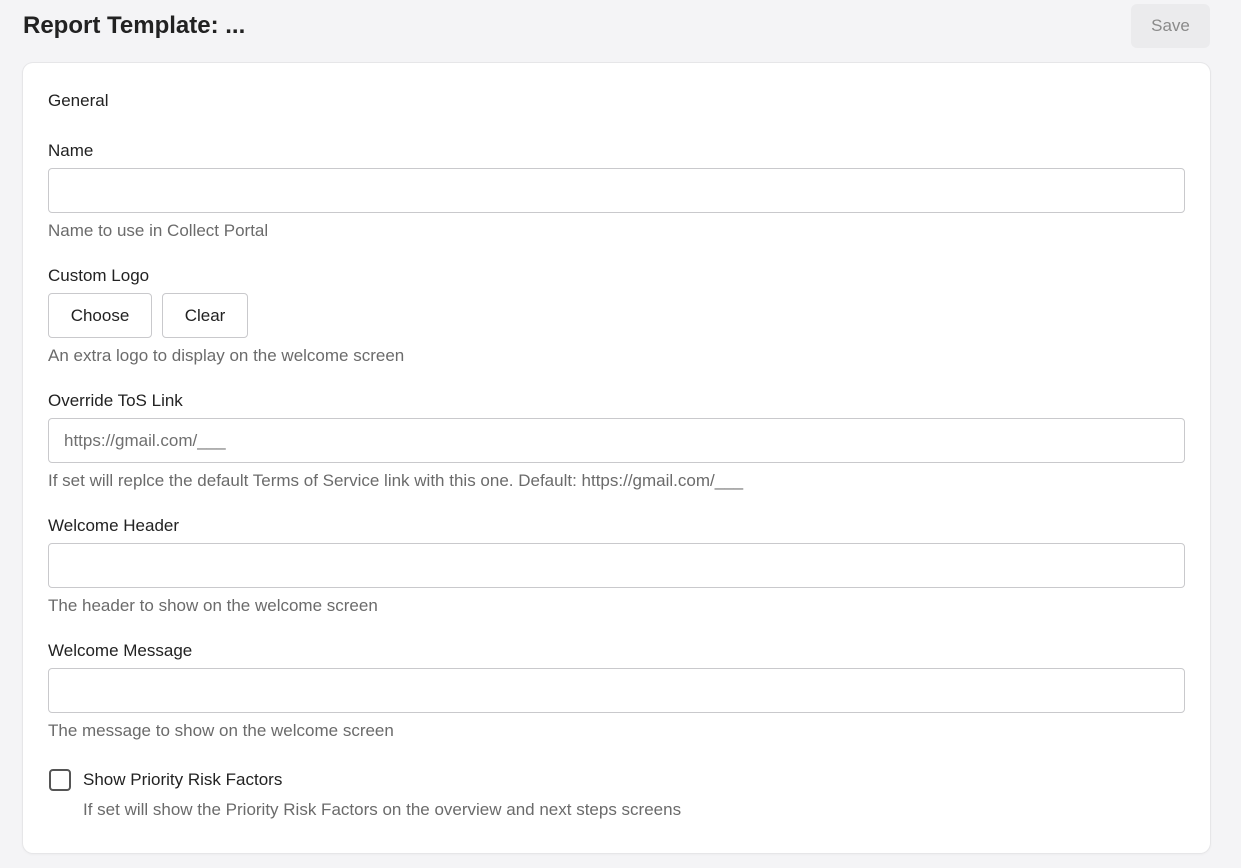  I want to click on tos-link-label: Override ToS Link, so click(115, 400).